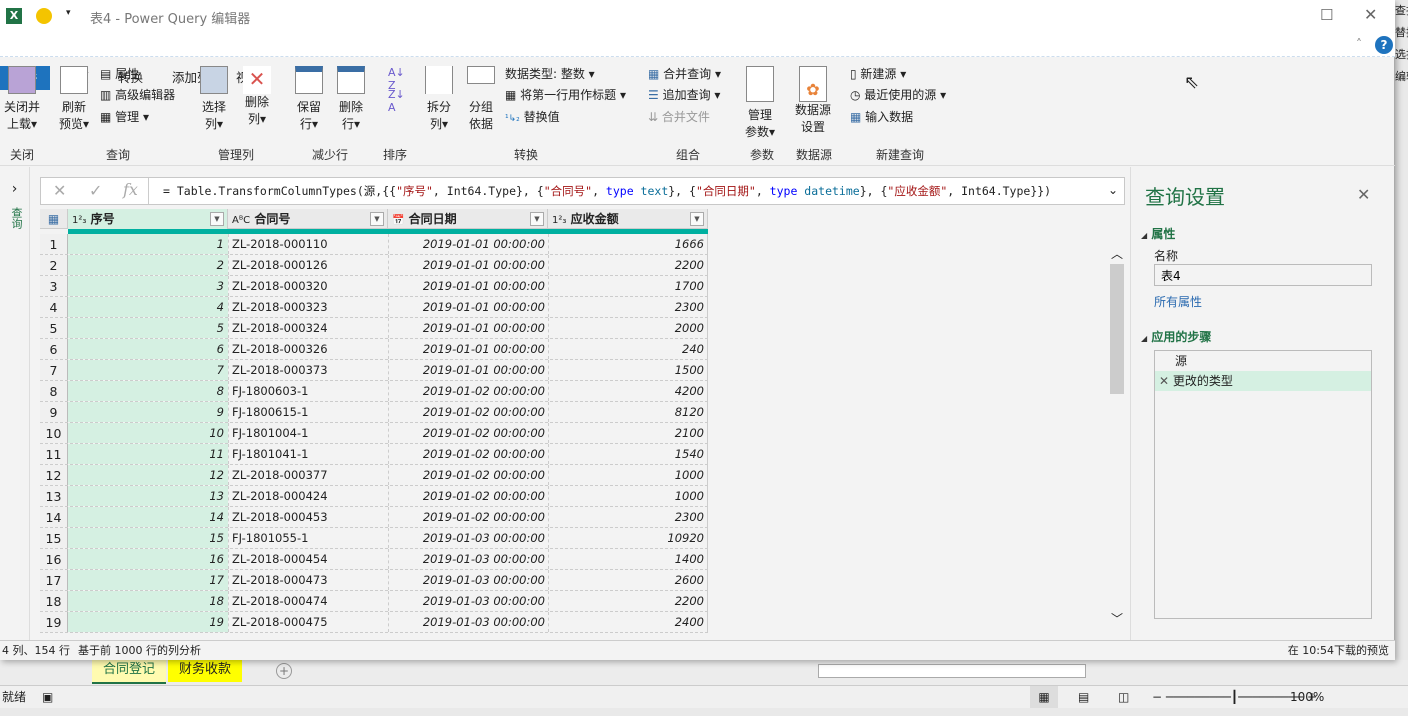 The height and width of the screenshot is (716, 1408). I want to click on cell-contract-no: ZL-2018-000110, so click(308, 244).